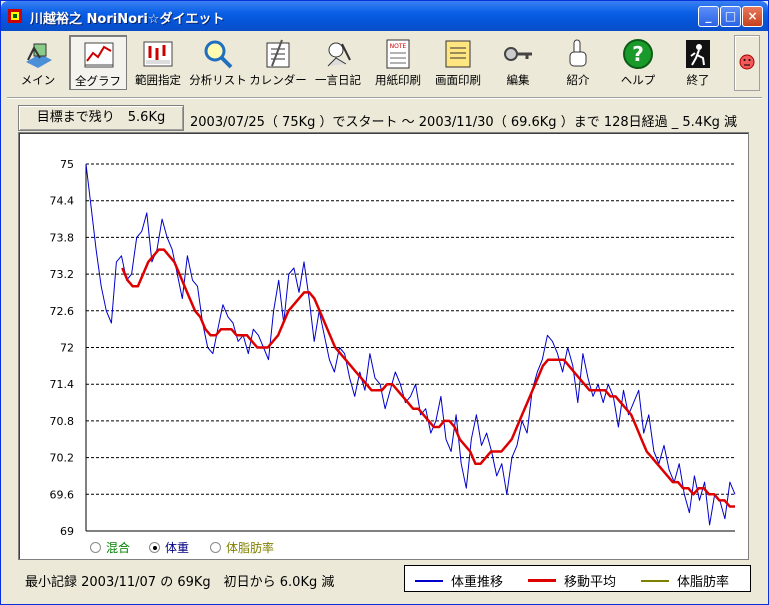  Describe the element at coordinates (578, 53) in the screenshot. I see `pointing-hand-icon` at that location.